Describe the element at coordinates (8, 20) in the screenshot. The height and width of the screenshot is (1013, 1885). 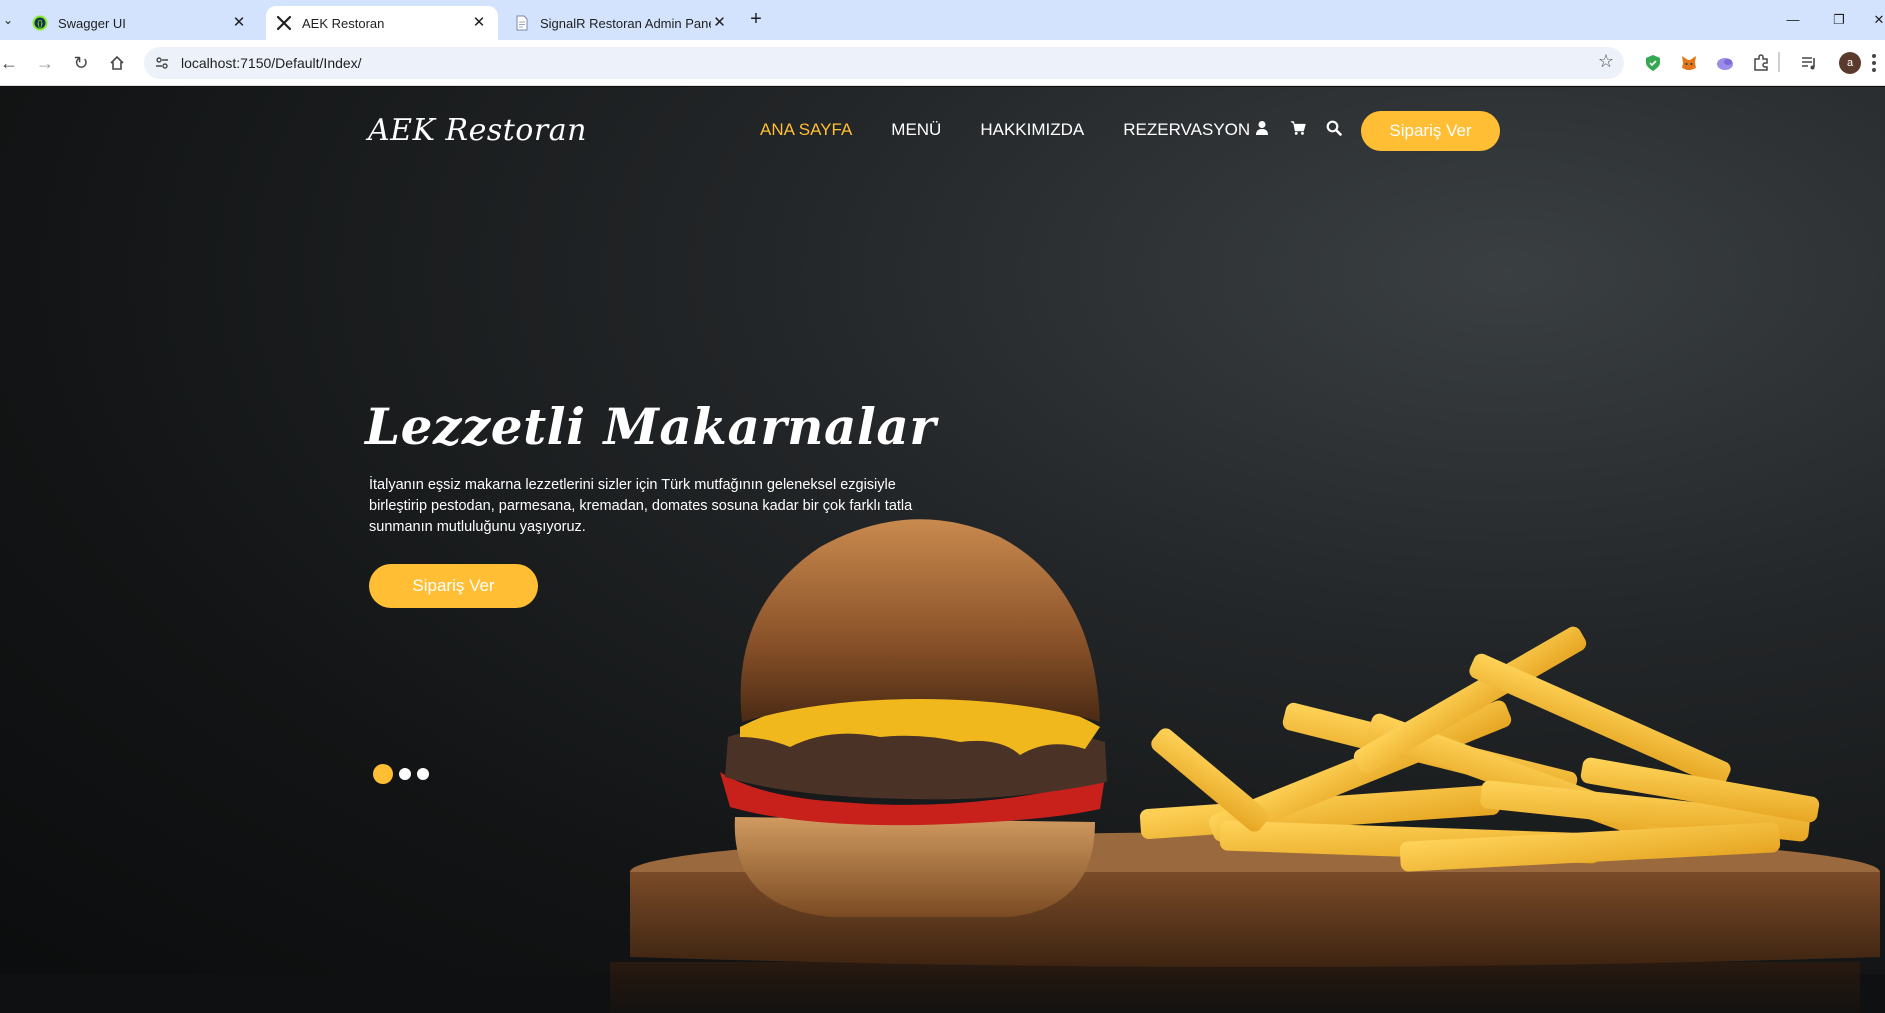
I see `tab-search-chevron-icon: ⌄` at that location.